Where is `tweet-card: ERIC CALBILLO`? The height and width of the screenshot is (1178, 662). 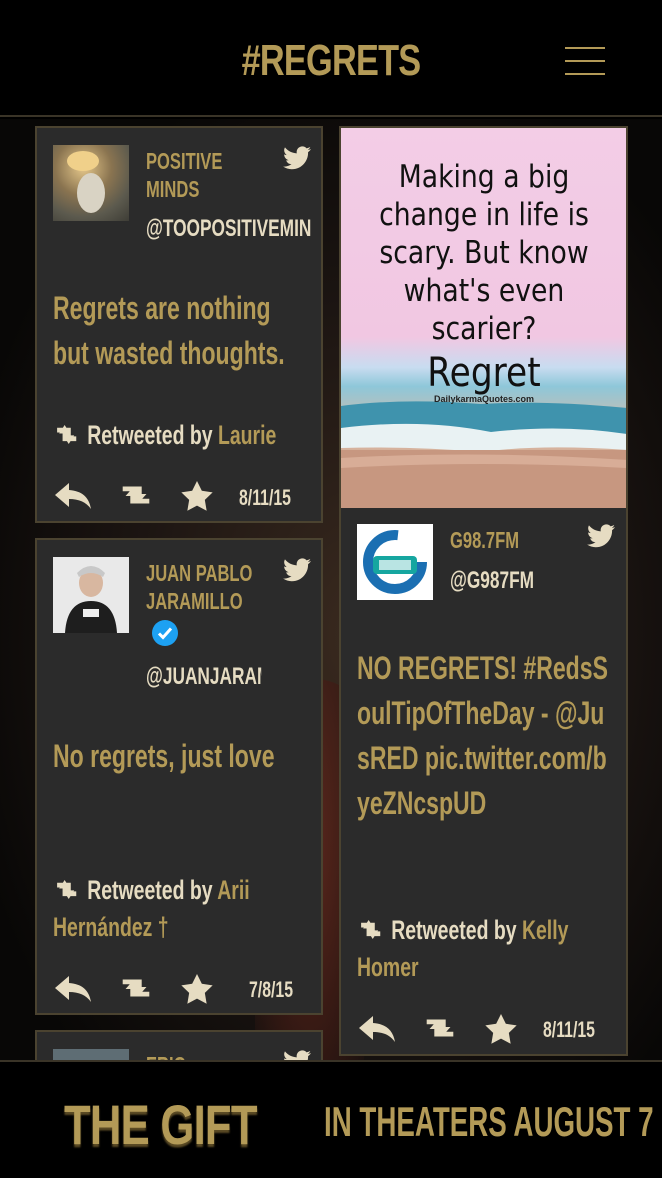
tweet-card: ERIC CALBILLO is located at coordinates (179, 1045).